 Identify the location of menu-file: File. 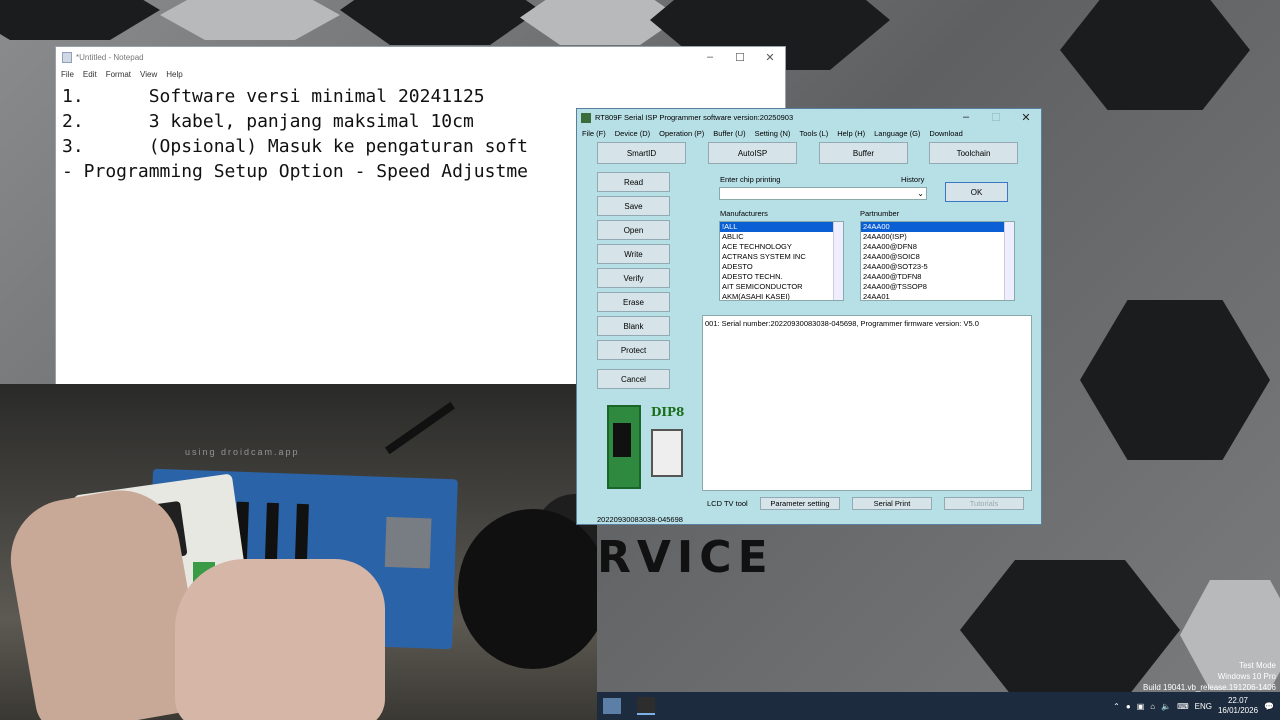
(67, 74).